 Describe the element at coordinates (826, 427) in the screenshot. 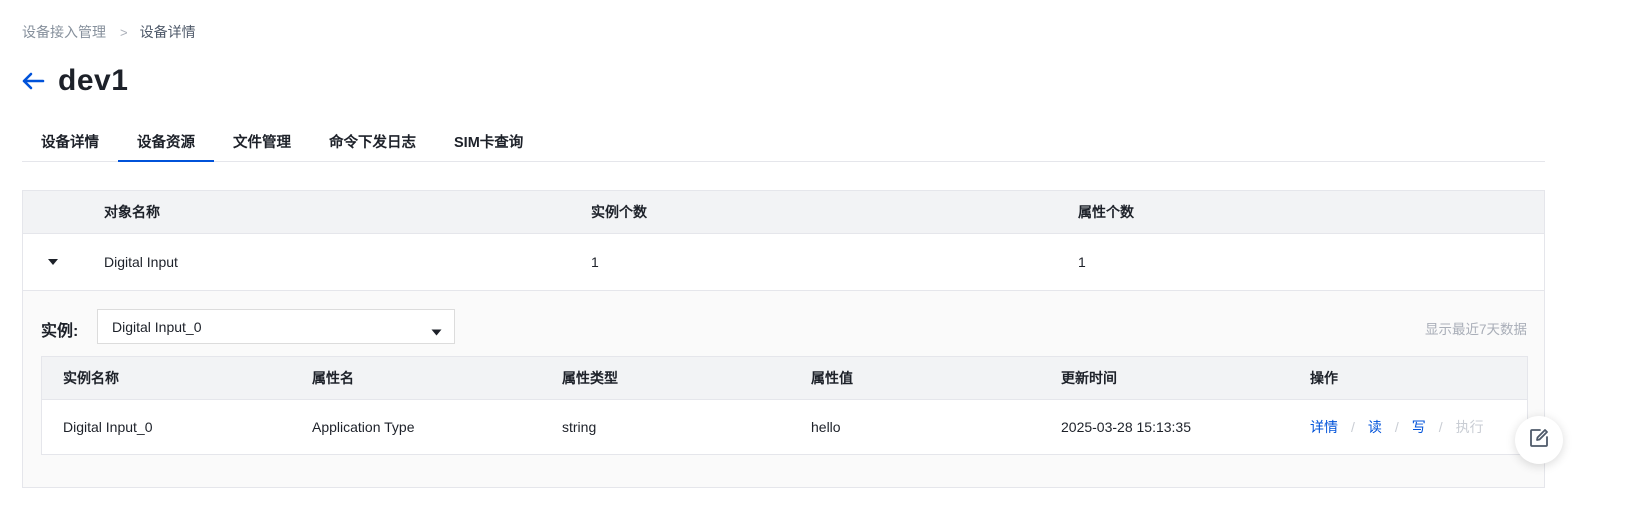

I see `cell-attribute-value: hello` at that location.